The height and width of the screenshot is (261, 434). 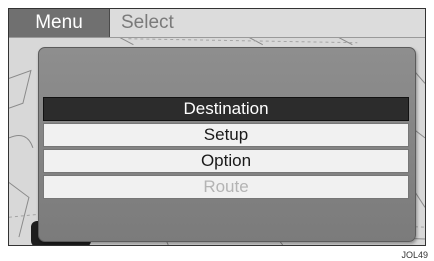 What do you see at coordinates (147, 22) in the screenshot?
I see `select-label: Select` at bounding box center [147, 22].